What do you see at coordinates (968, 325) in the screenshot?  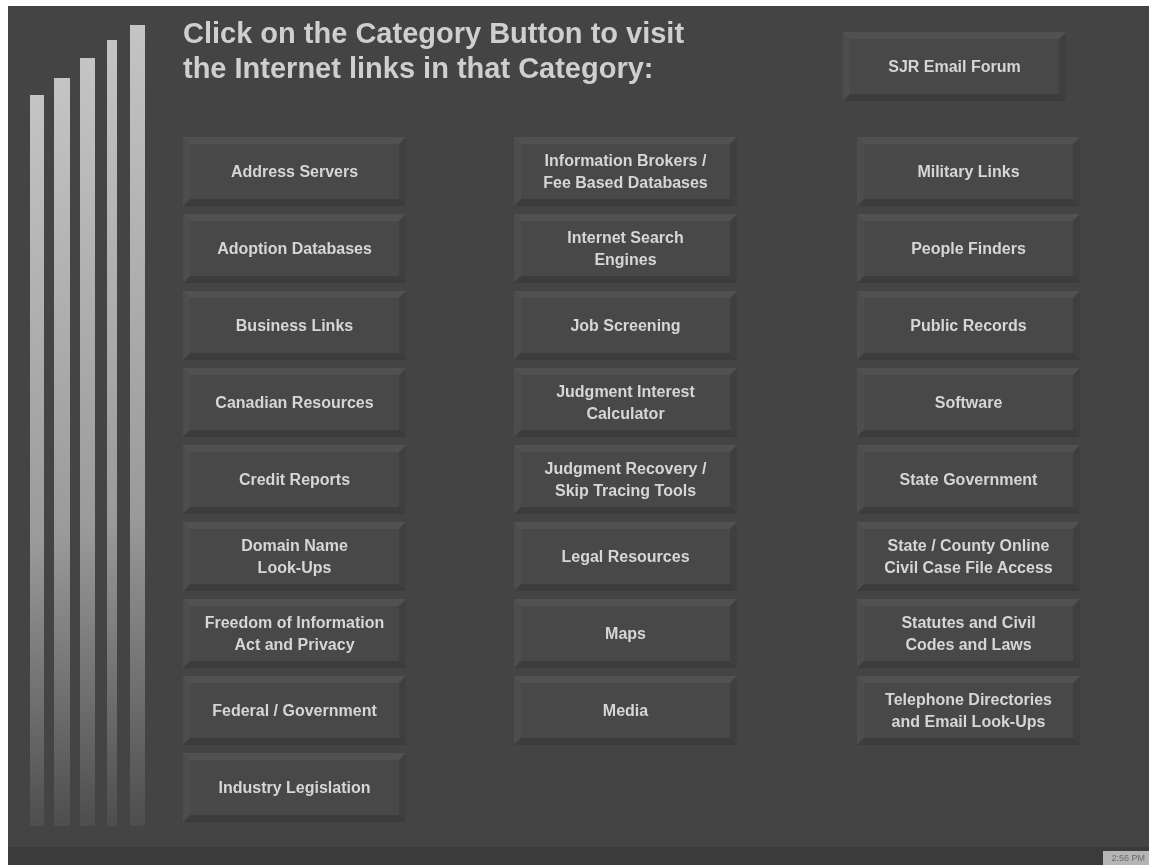 I see `category-button: Public Records` at bounding box center [968, 325].